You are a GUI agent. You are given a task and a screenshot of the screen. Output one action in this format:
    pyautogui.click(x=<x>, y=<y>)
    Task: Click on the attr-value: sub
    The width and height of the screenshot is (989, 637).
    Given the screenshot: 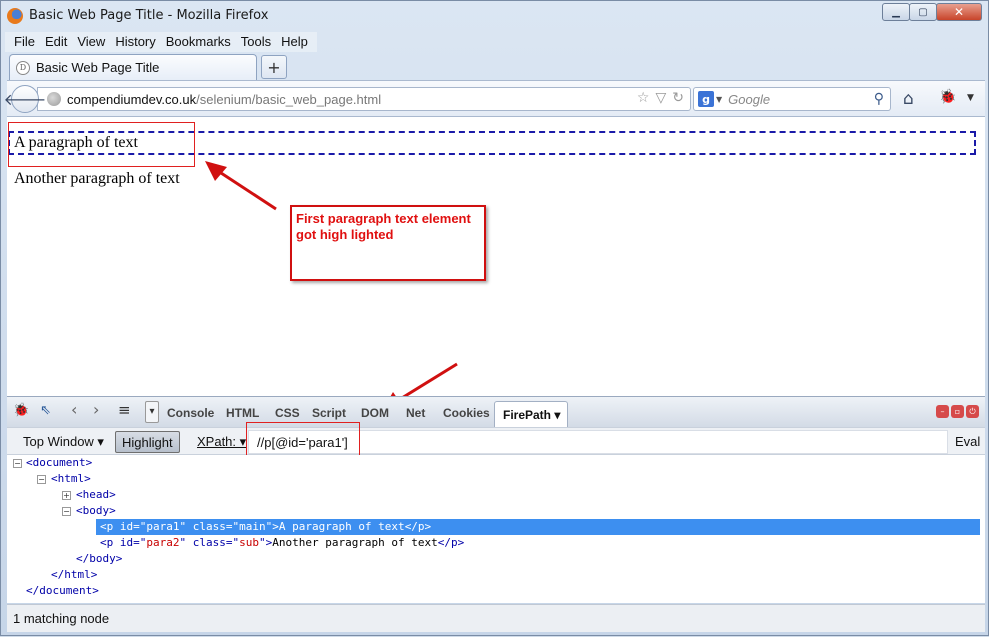 What is the action you would take?
    pyautogui.click(x=249, y=542)
    